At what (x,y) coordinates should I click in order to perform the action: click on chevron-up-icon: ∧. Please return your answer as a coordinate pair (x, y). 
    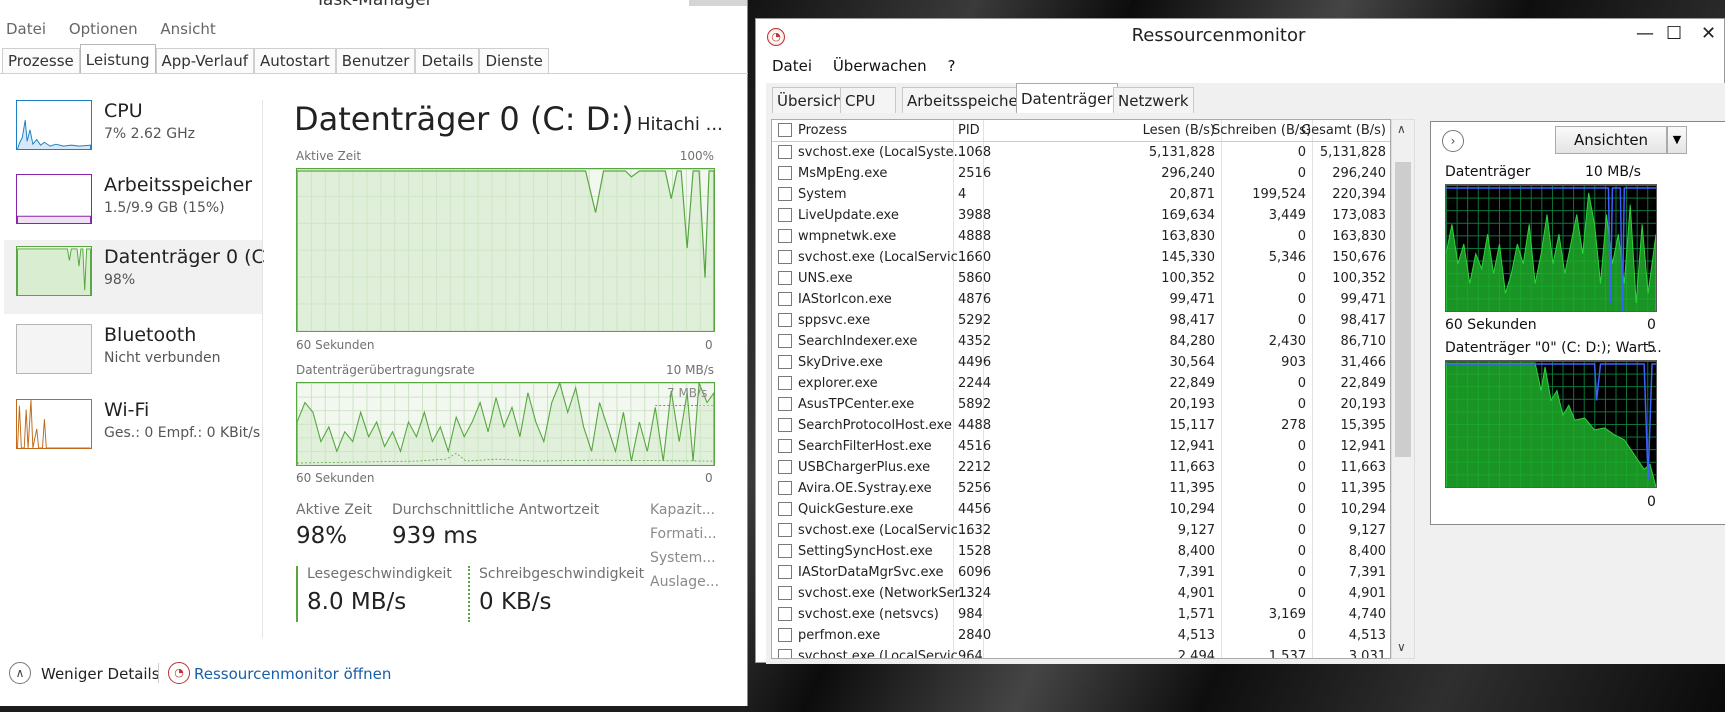
    Looking at the image, I should click on (20, 673).